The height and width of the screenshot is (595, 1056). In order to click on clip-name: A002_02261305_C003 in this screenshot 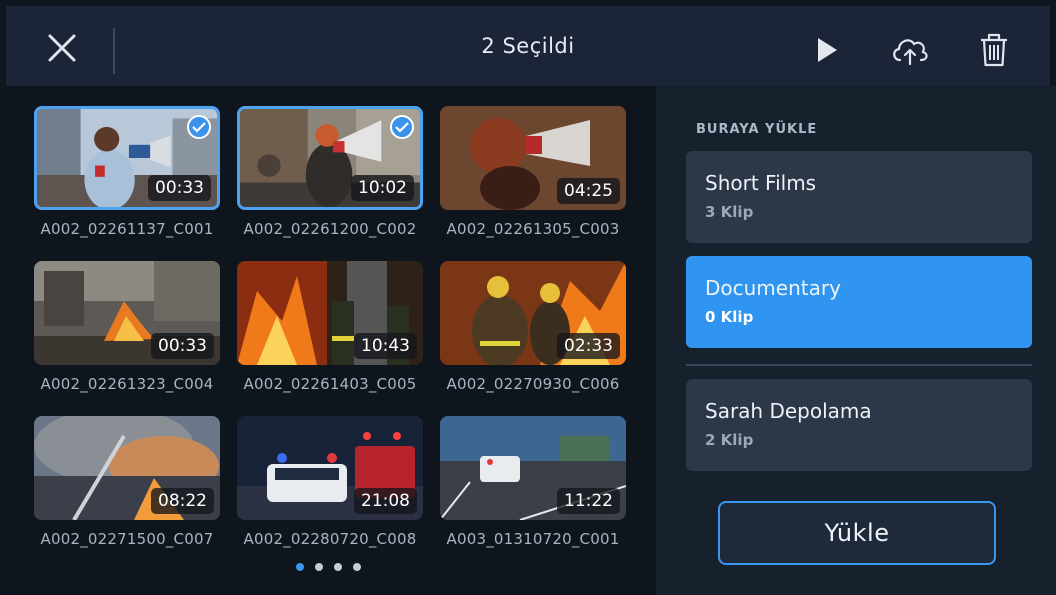, I will do `click(533, 229)`.